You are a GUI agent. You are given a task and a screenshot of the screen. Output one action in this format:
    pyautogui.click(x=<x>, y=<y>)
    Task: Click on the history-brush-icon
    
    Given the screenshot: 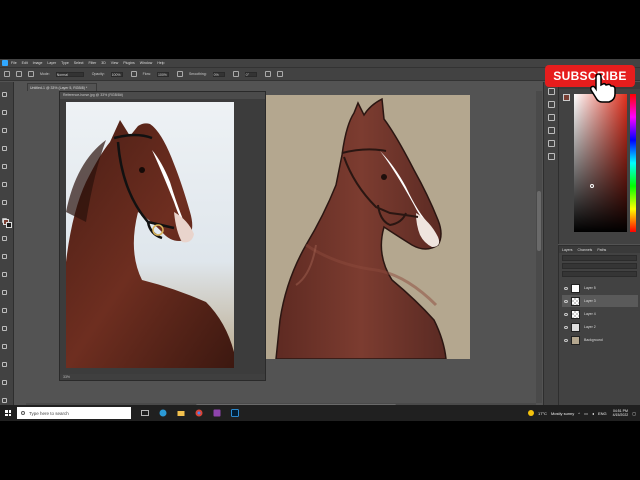 What is the action you would take?
    pyautogui.click(x=4, y=292)
    